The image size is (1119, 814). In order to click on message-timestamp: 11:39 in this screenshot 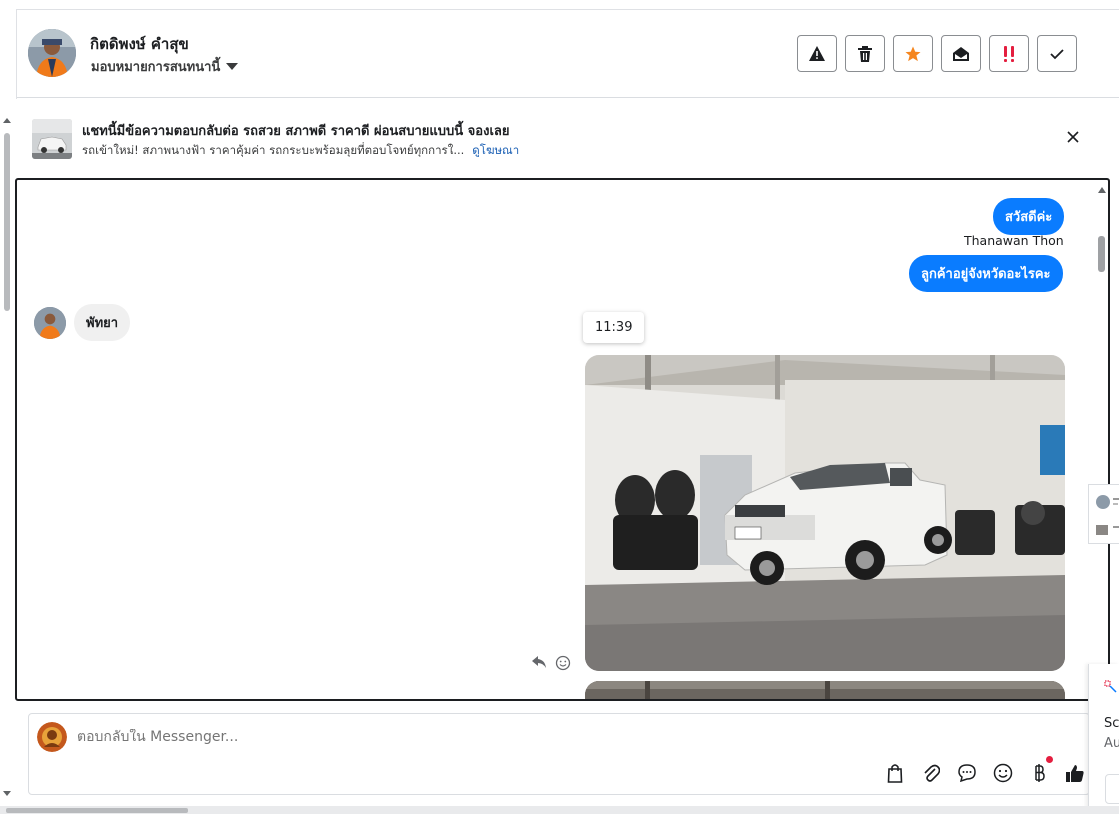, I will do `click(614, 327)`.